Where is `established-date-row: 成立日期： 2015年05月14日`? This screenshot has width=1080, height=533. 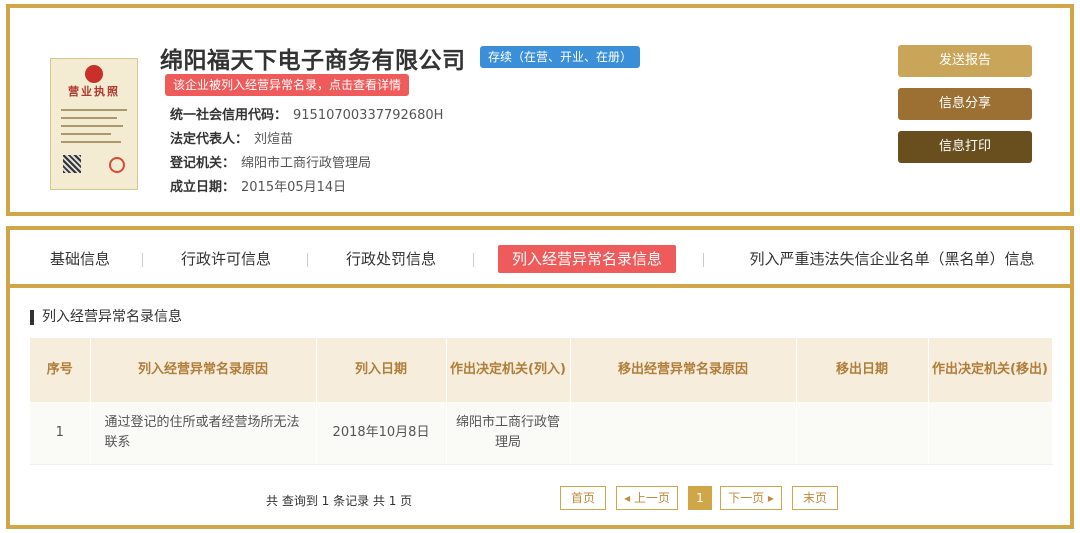 established-date-row: 成立日期： 2015年05月14日 is located at coordinates (258, 185).